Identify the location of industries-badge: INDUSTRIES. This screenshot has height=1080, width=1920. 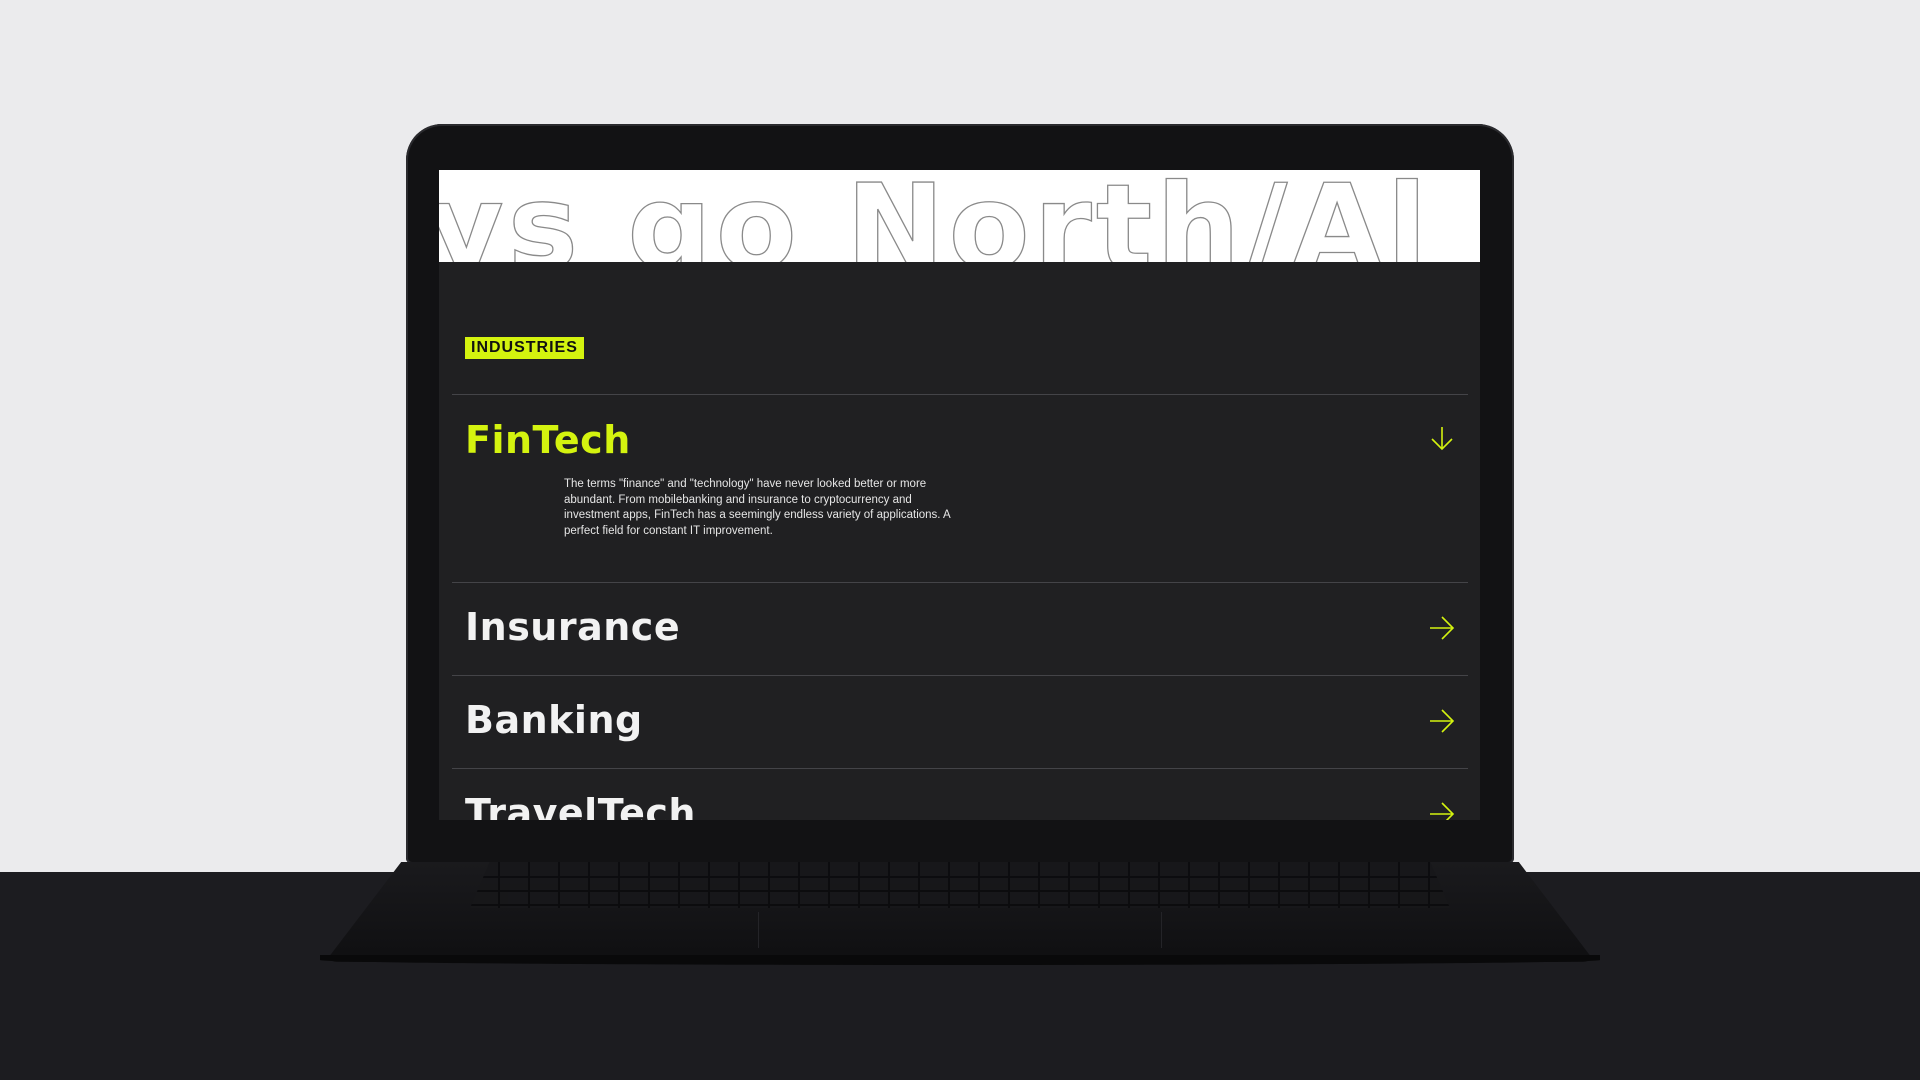
(524, 348).